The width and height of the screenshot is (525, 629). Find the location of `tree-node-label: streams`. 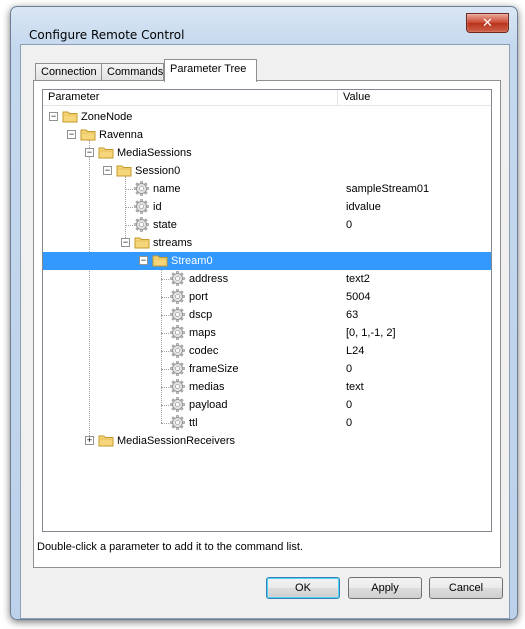

tree-node-label: streams is located at coordinates (173, 243).